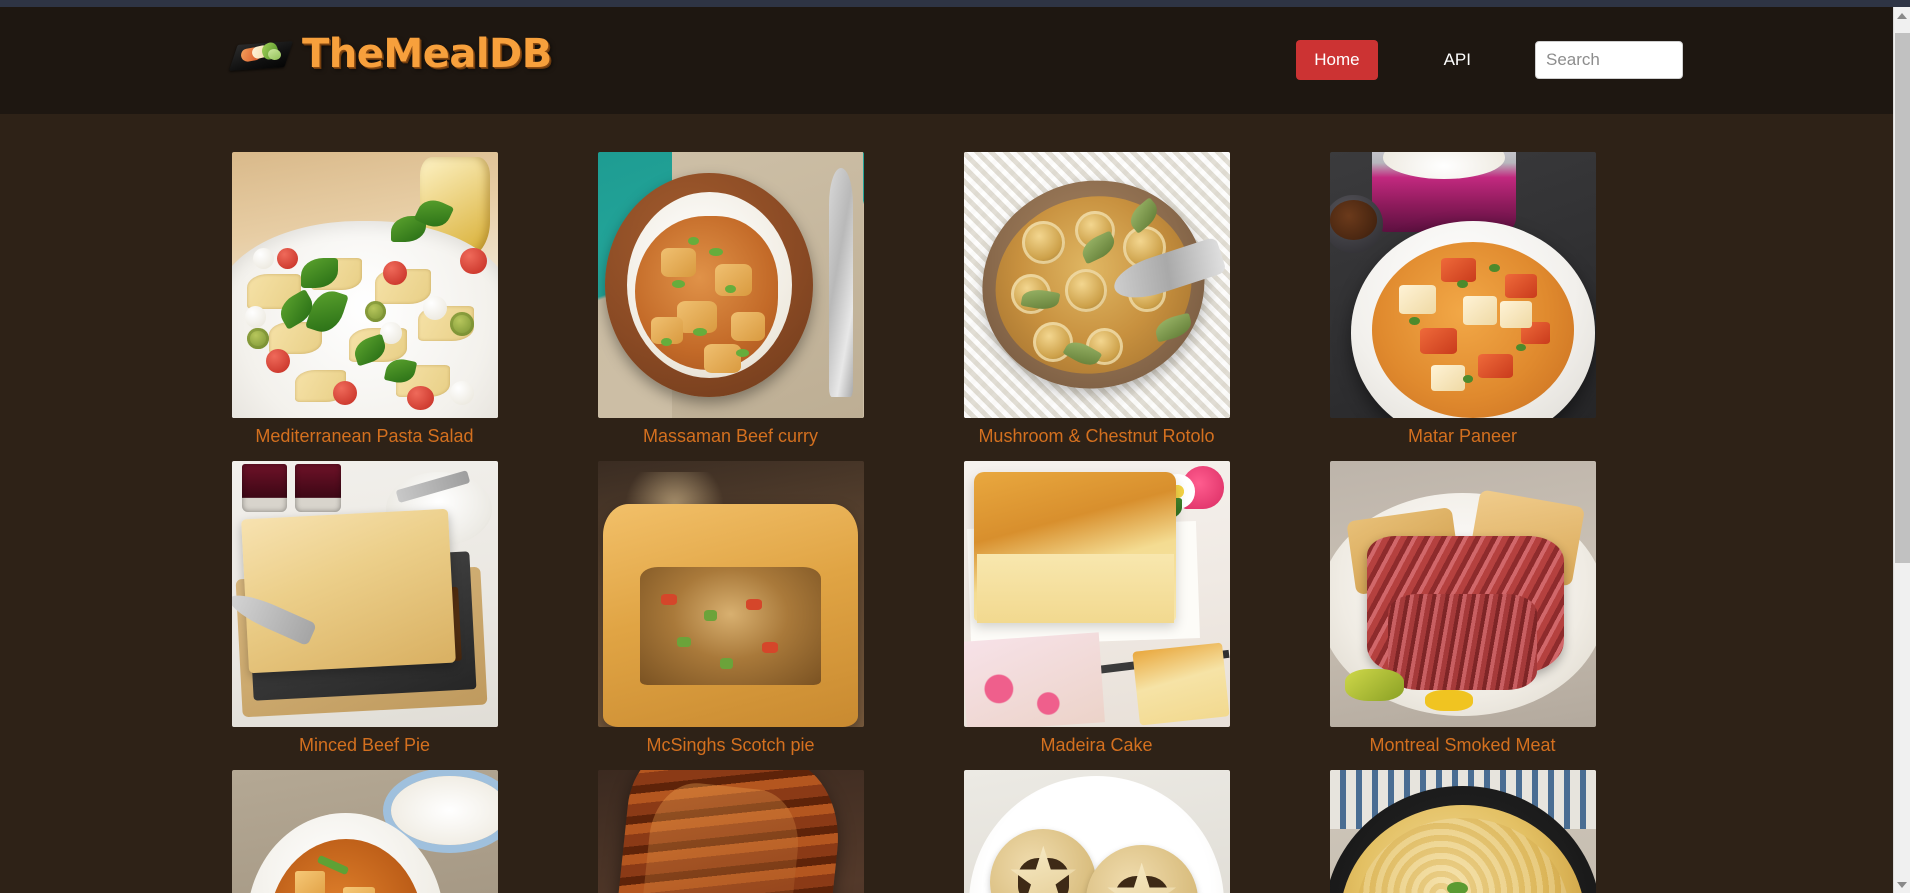 Image resolution: width=1910 pixels, height=893 pixels. I want to click on scroll-up-arrow-icon, so click(1902, 15).